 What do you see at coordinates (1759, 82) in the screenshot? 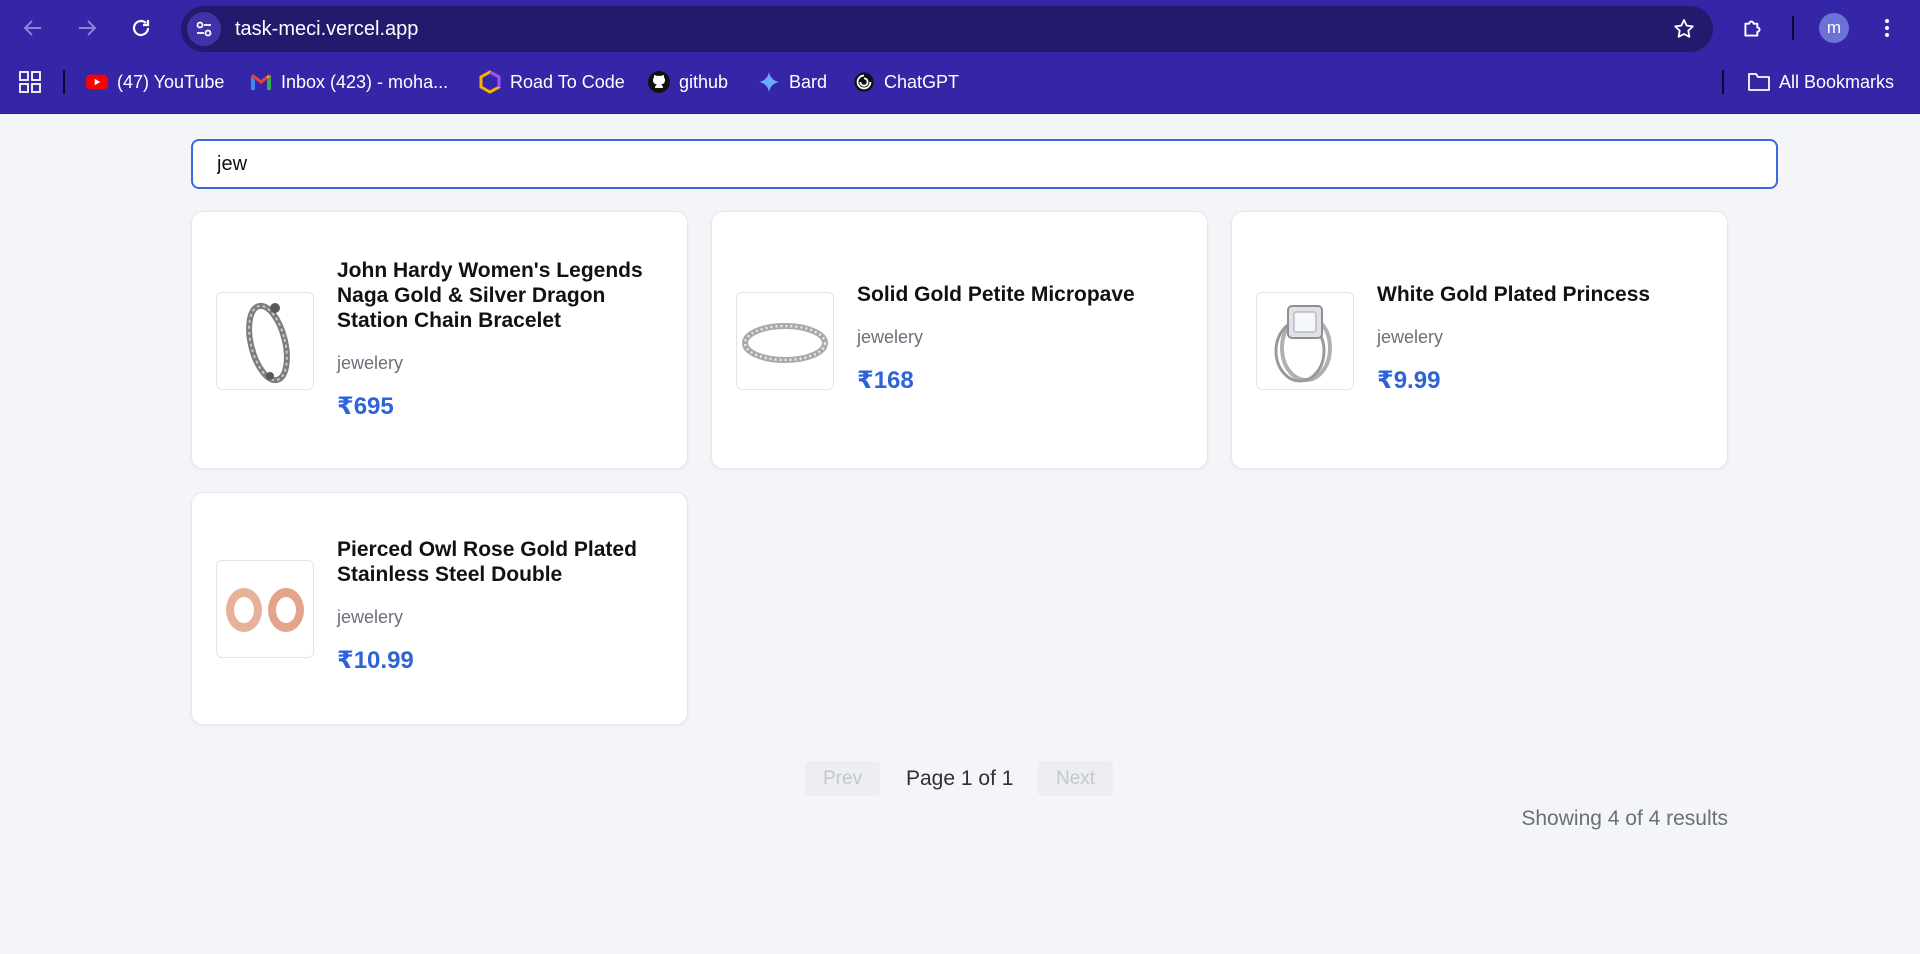
I see `folder-icon` at bounding box center [1759, 82].